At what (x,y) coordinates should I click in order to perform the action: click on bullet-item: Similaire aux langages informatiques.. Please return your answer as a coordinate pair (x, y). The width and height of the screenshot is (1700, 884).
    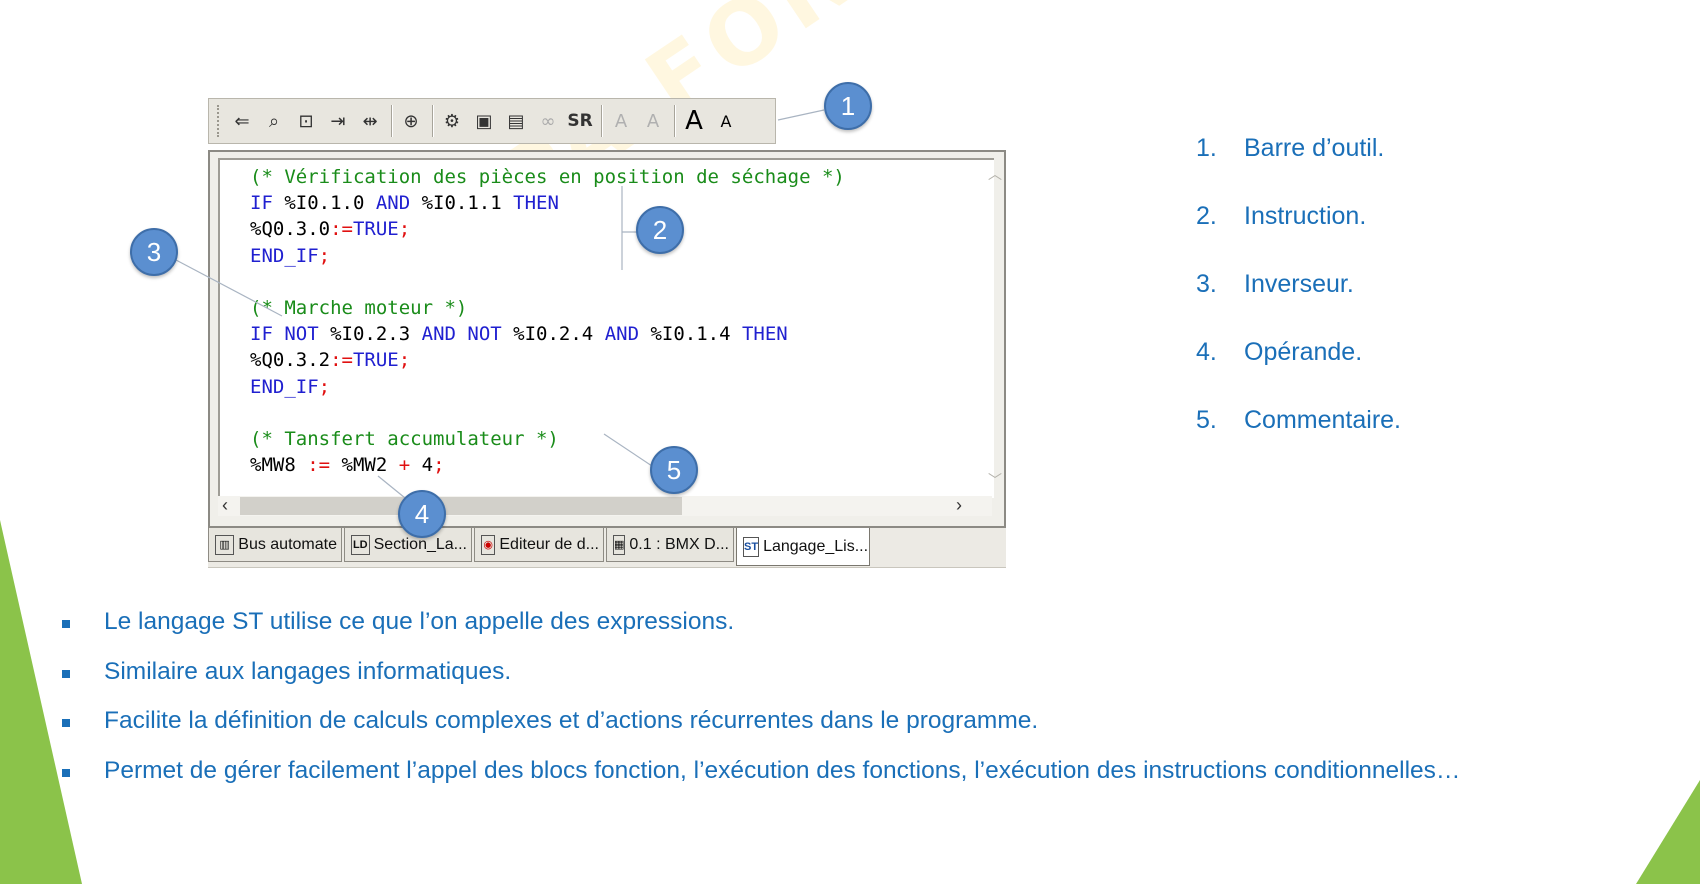
    Looking at the image, I should click on (759, 683).